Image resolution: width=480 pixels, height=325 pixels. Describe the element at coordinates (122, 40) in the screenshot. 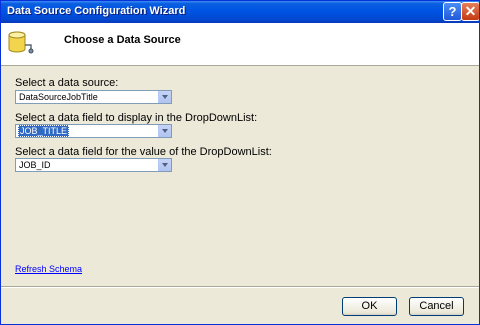

I see `page-title: Choose a Data Source` at that location.